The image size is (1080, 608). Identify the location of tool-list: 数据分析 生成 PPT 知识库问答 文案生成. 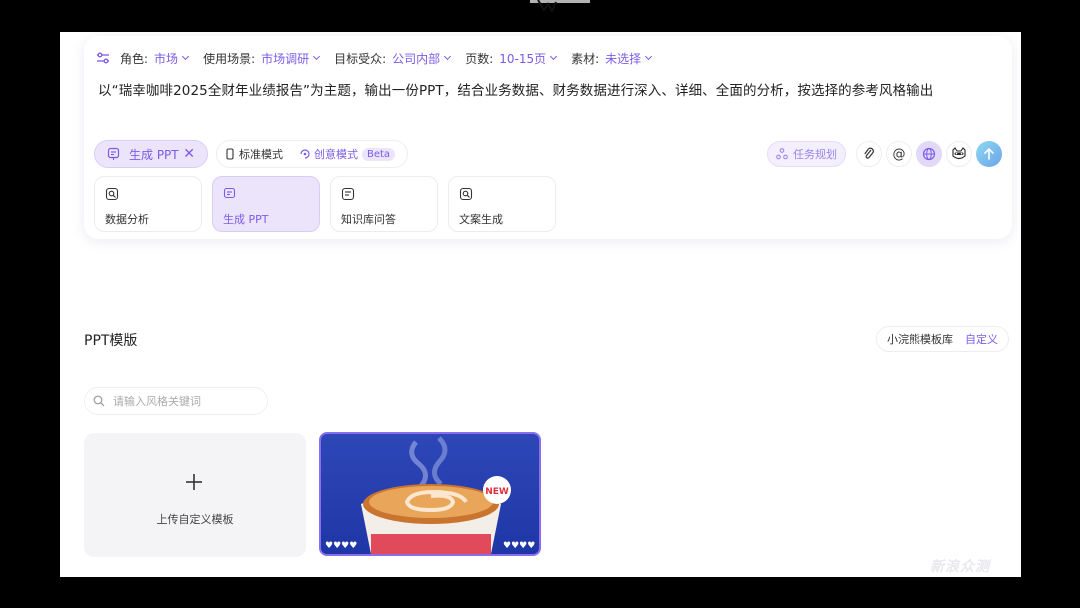
(330, 204).